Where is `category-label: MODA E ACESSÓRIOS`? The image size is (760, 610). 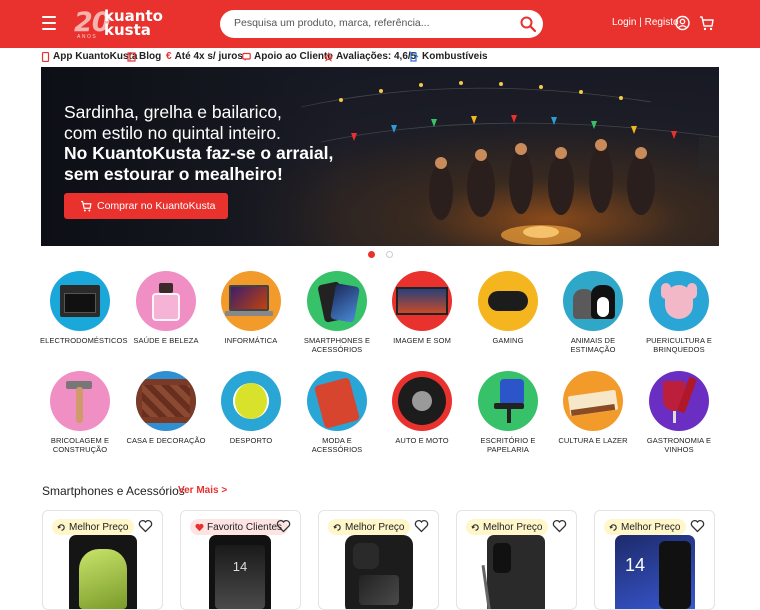
category-label: MODA E ACESSÓRIOS is located at coordinates (337, 445).